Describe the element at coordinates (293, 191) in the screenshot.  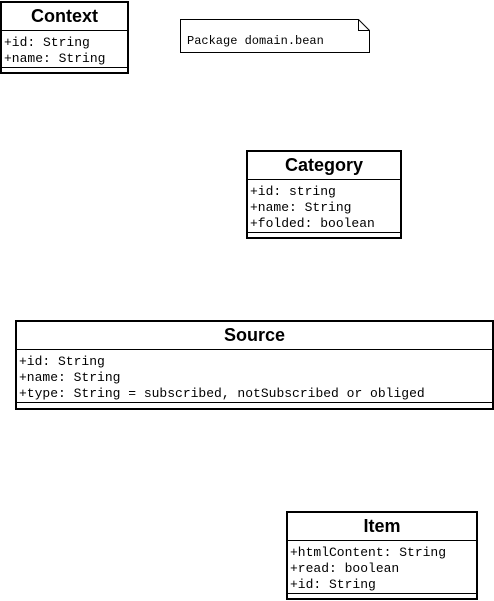
I see `attribute: +id: string` at that location.